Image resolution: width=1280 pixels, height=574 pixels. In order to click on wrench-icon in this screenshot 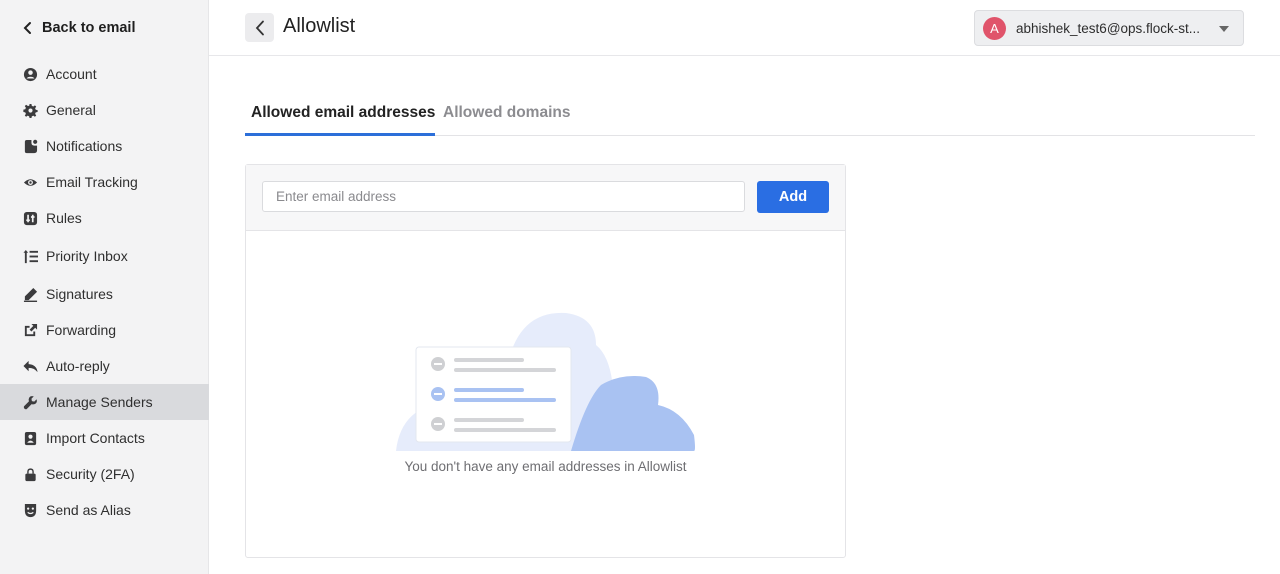, I will do `click(30, 402)`.